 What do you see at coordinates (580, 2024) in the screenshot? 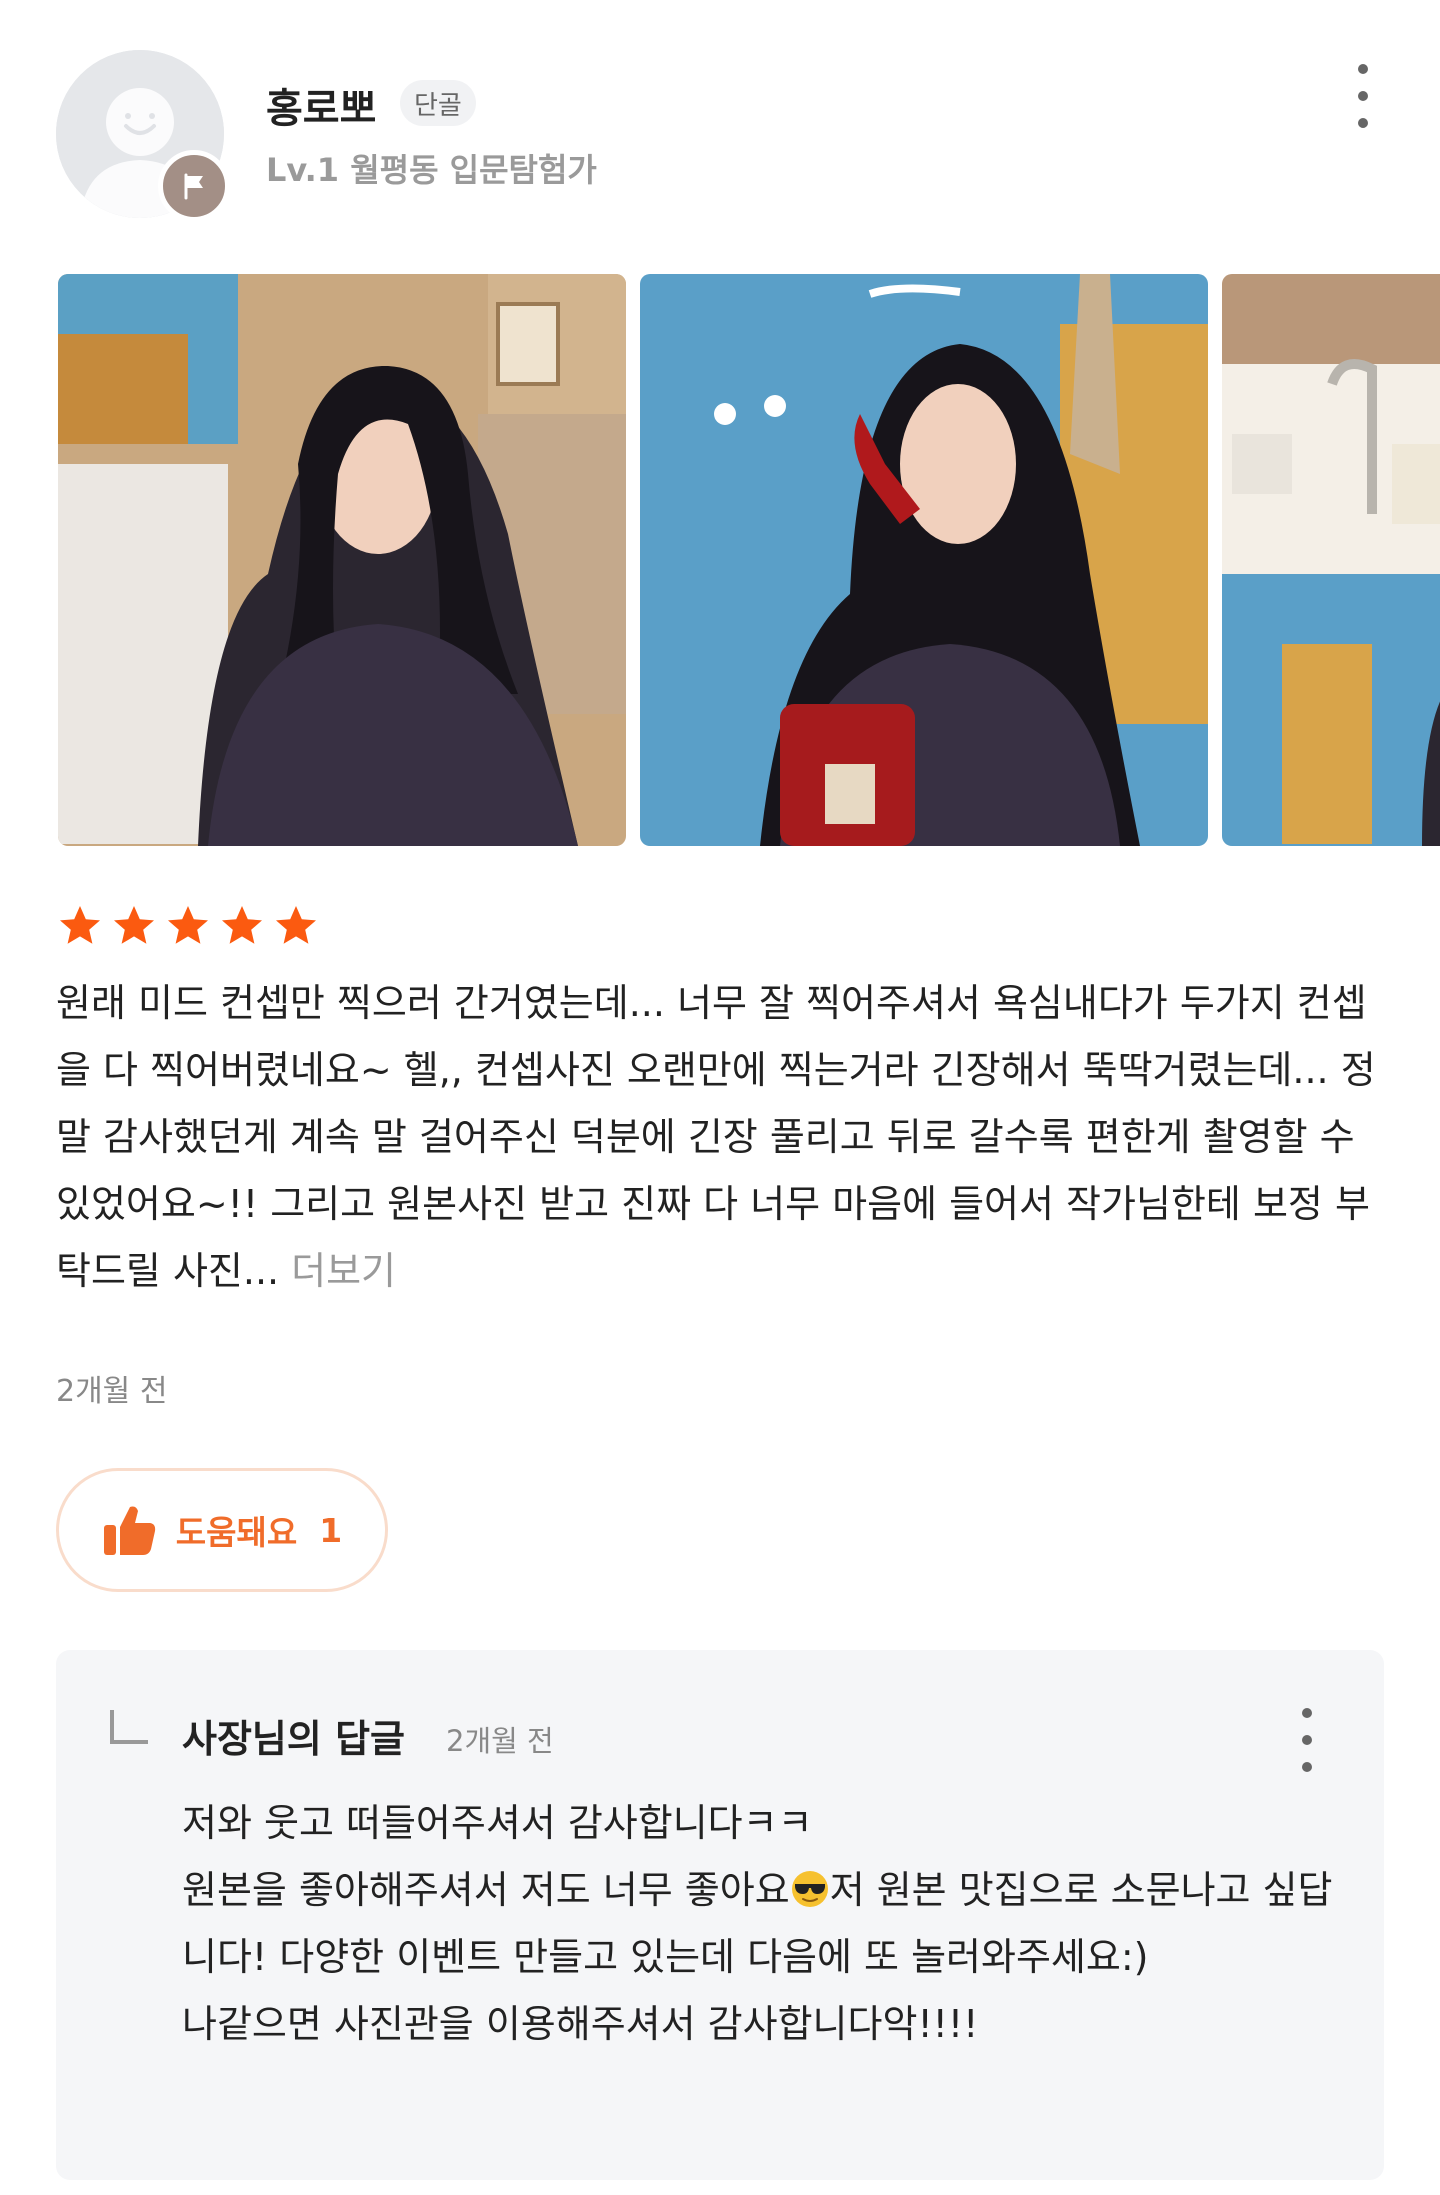
I see `reply-line-3: 나같으면 사진관을 이용해주셔서 감사합니다악!!!!` at bounding box center [580, 2024].